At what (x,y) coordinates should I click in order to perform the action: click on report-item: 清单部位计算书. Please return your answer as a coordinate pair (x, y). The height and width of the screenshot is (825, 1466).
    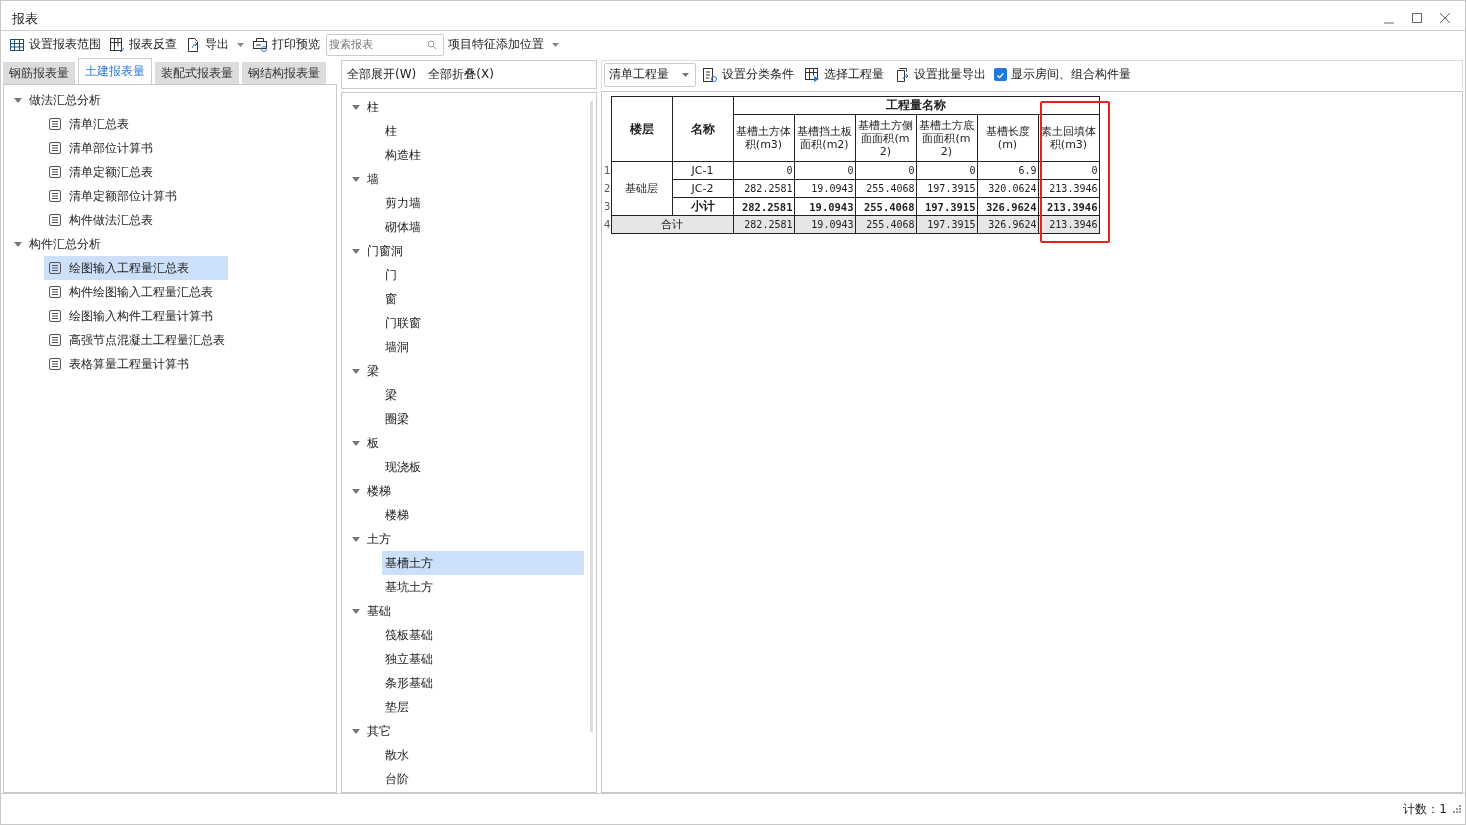
    Looking at the image, I should click on (136, 148).